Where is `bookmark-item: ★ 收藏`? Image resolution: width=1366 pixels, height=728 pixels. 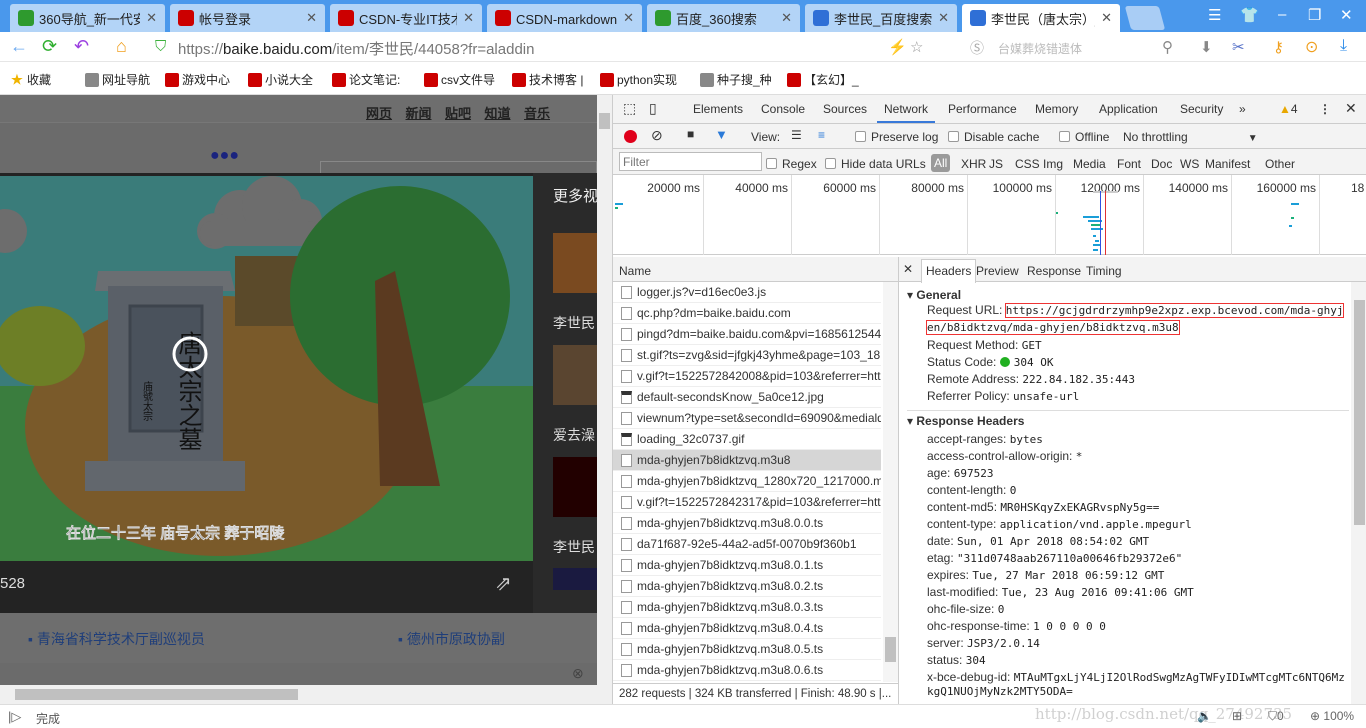 bookmark-item: ★ 收藏 is located at coordinates (30, 79).